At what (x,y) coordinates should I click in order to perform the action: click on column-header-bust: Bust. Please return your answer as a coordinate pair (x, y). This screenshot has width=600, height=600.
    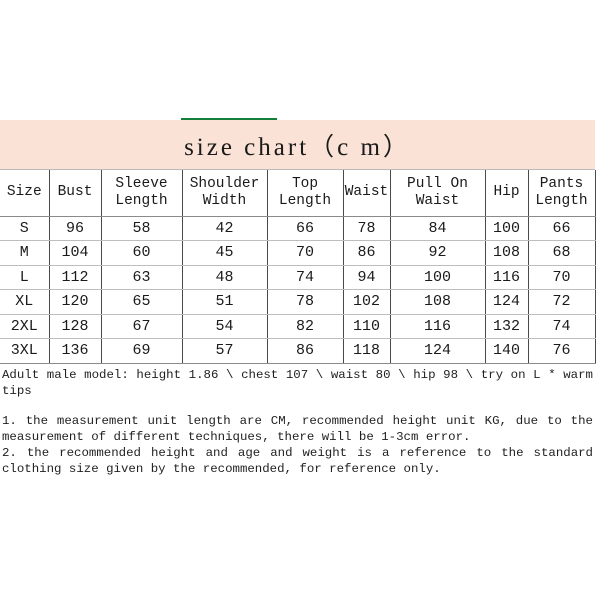
    Looking at the image, I should click on (75, 193).